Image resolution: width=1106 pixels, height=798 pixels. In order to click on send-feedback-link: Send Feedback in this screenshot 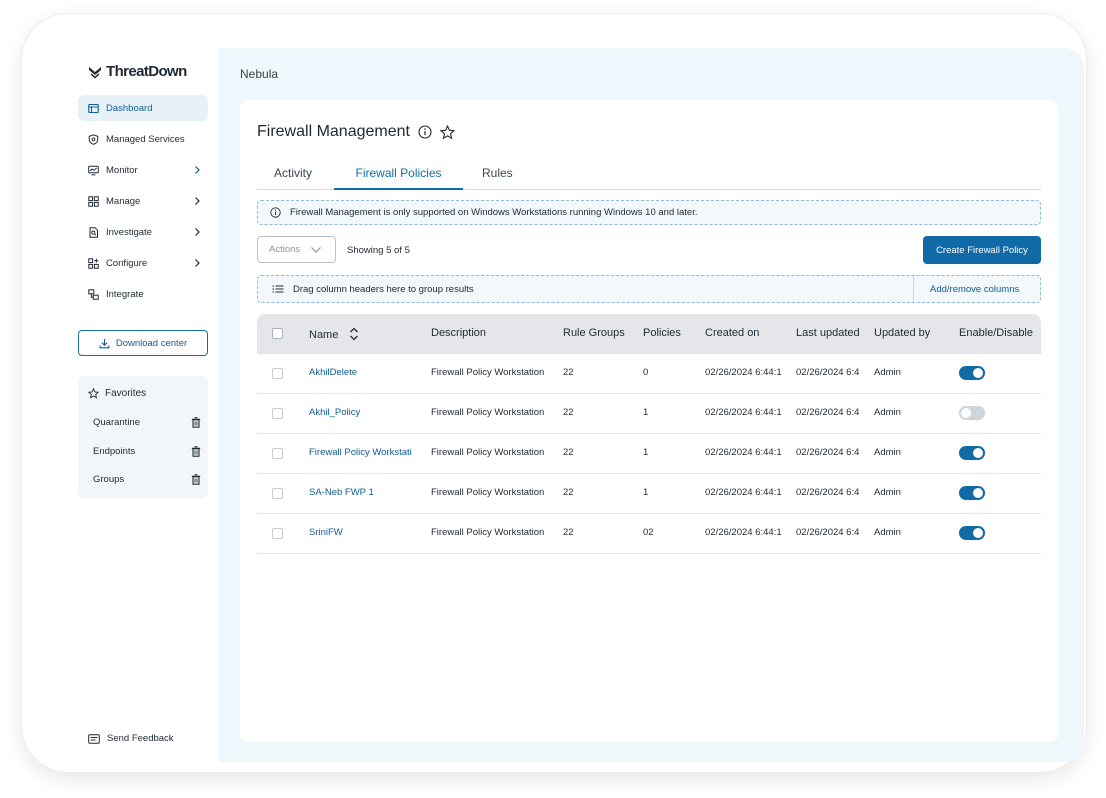, I will do `click(131, 738)`.